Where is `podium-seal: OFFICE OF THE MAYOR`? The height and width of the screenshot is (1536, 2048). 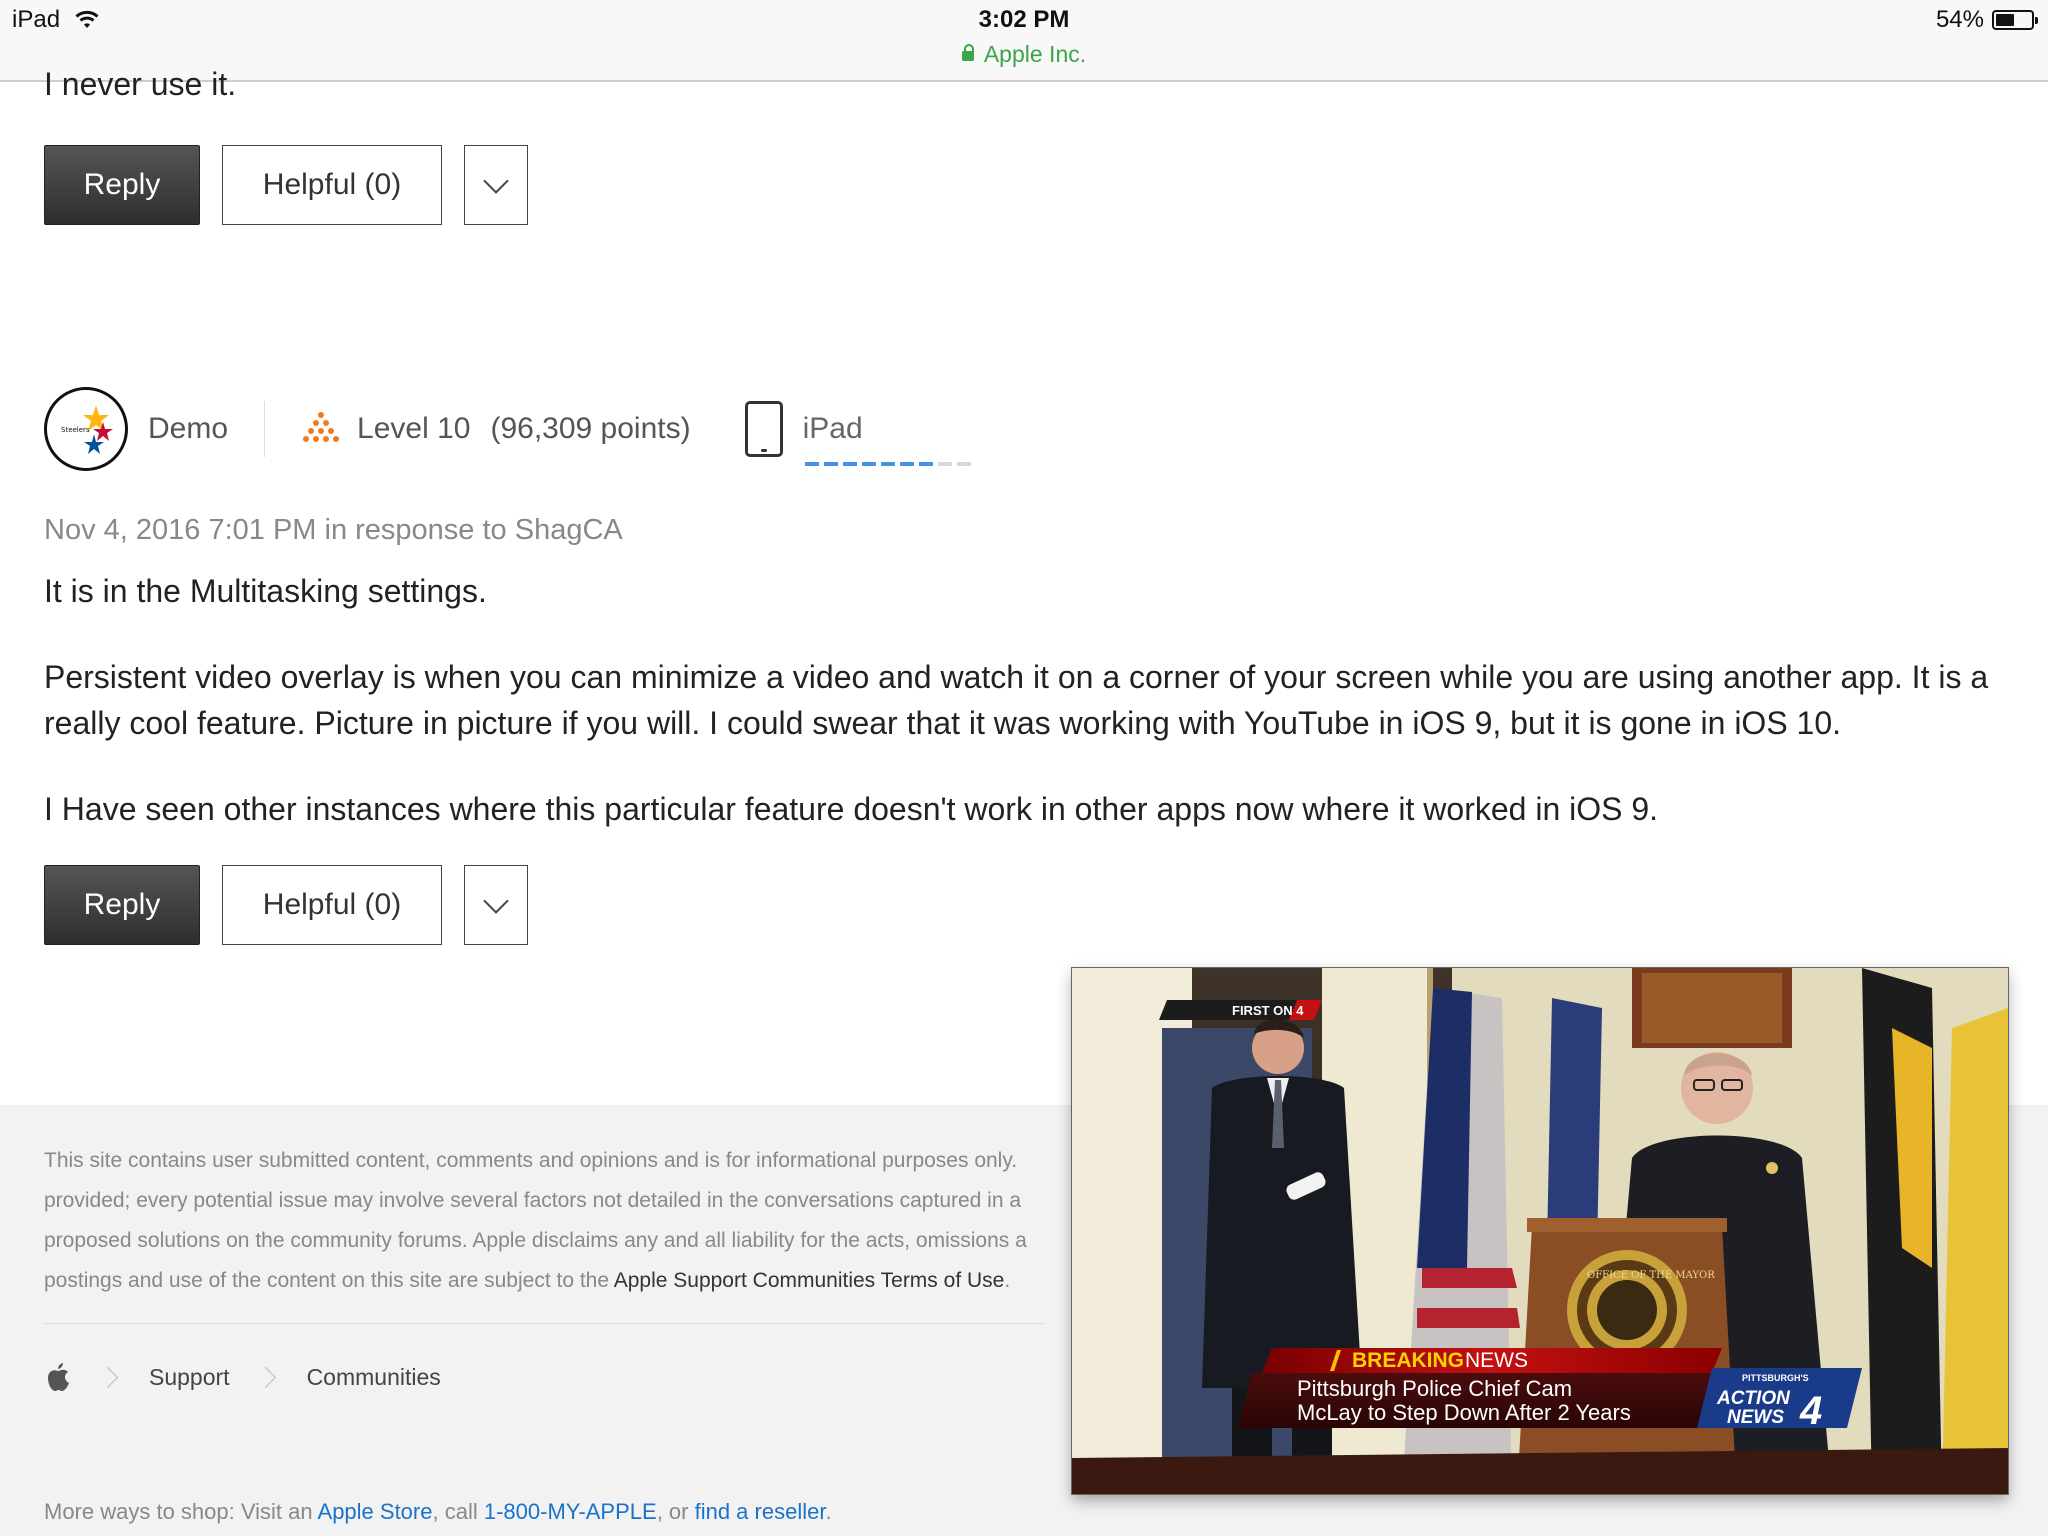
podium-seal: OFFICE OF THE MAYOR is located at coordinates (1651, 1275).